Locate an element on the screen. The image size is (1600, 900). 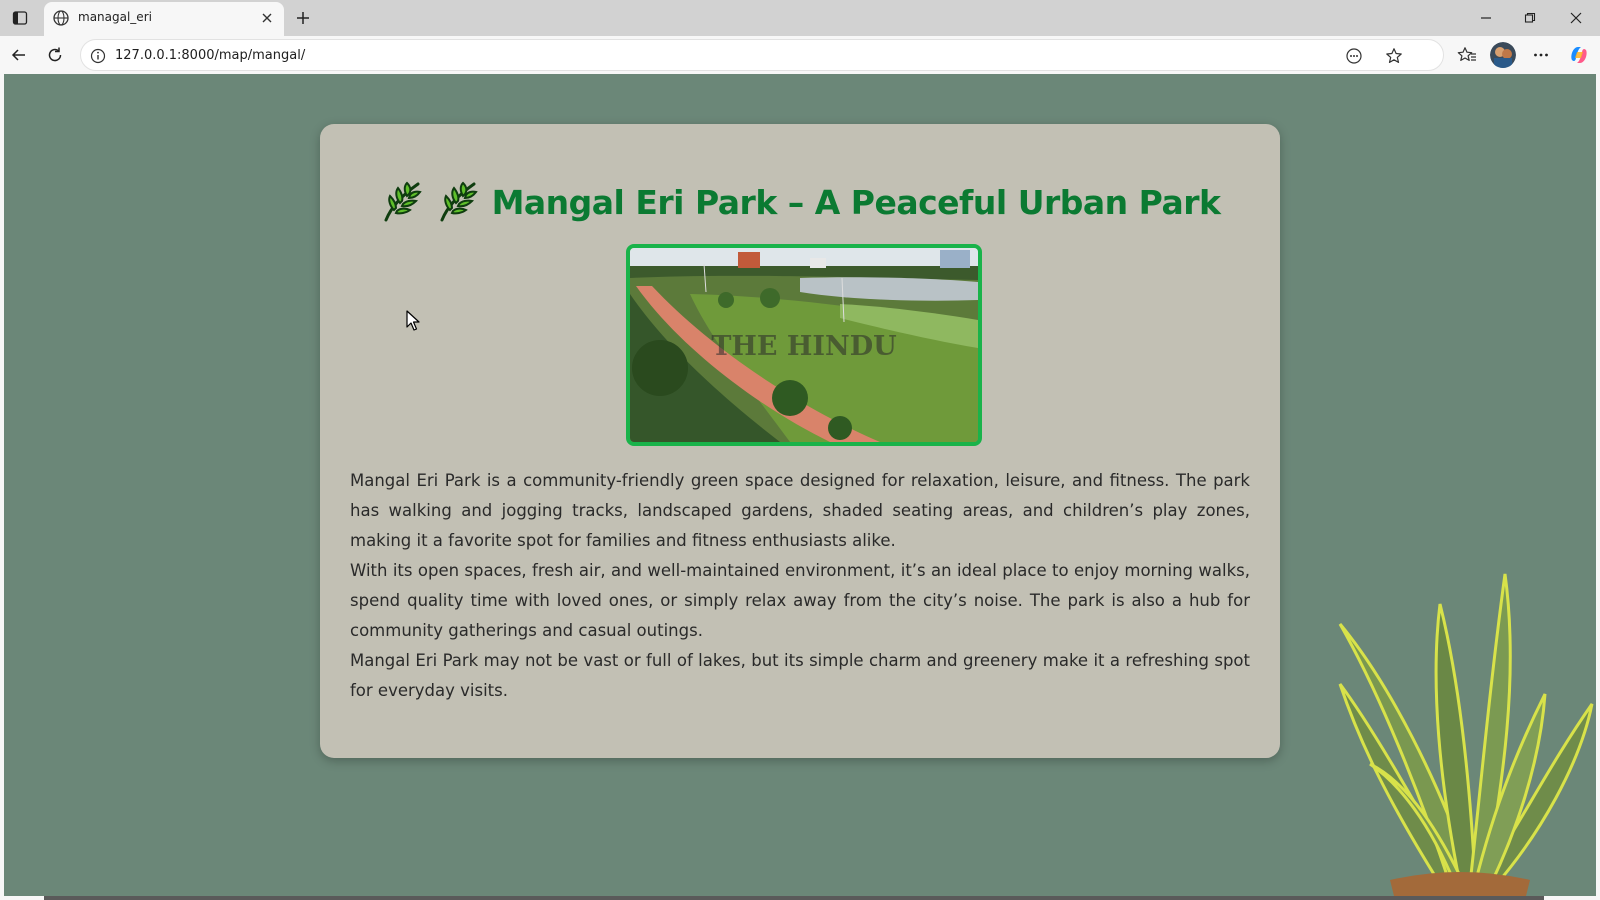
url-text: 127.0.0.1:8000/map/mangal/ is located at coordinates (210, 55).